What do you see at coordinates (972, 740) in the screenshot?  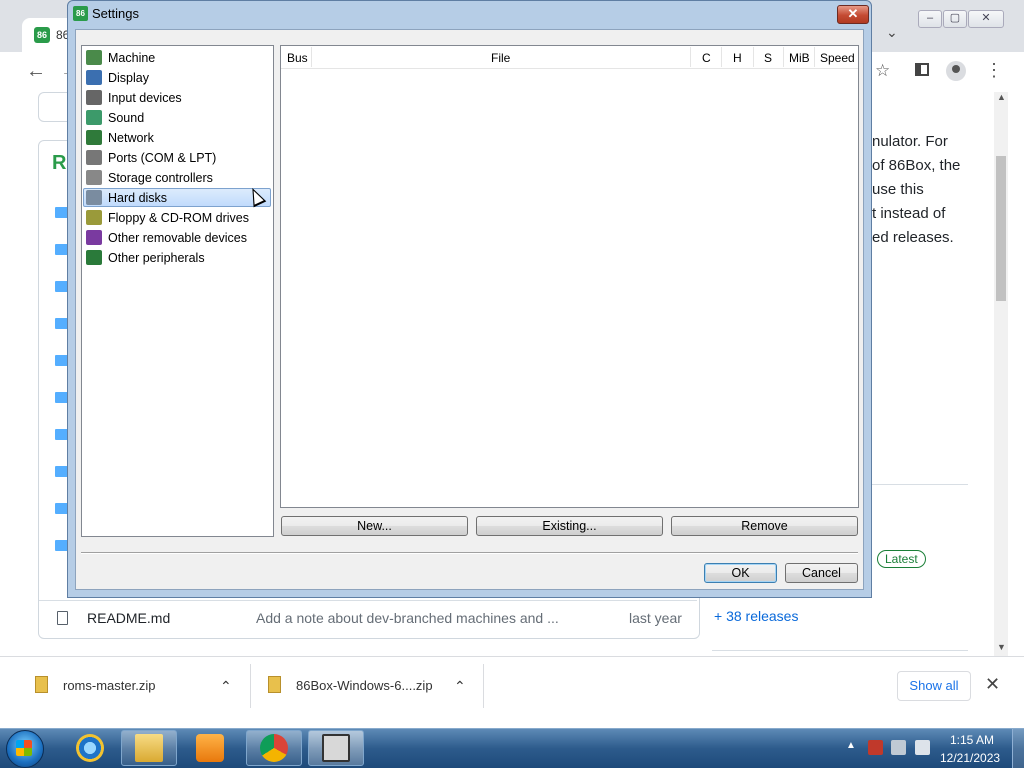 I see `clock-time: 1:15 AM` at bounding box center [972, 740].